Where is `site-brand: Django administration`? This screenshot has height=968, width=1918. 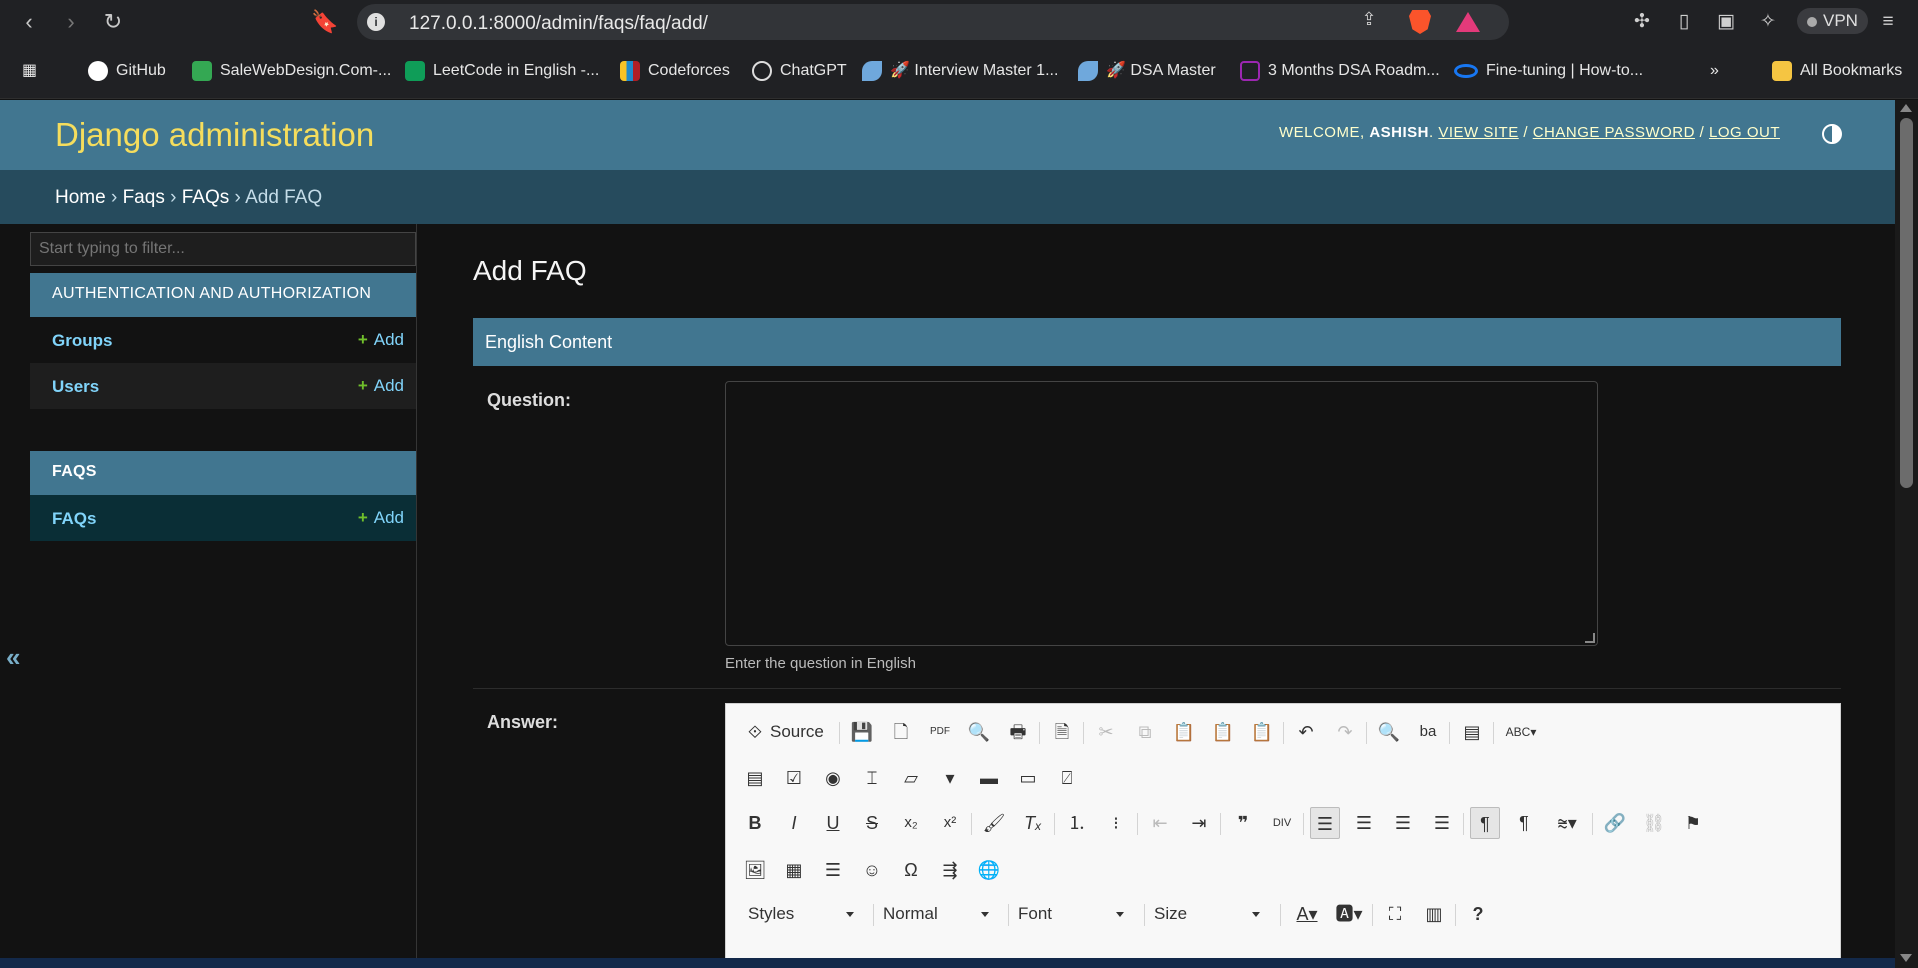 site-brand: Django administration is located at coordinates (214, 135).